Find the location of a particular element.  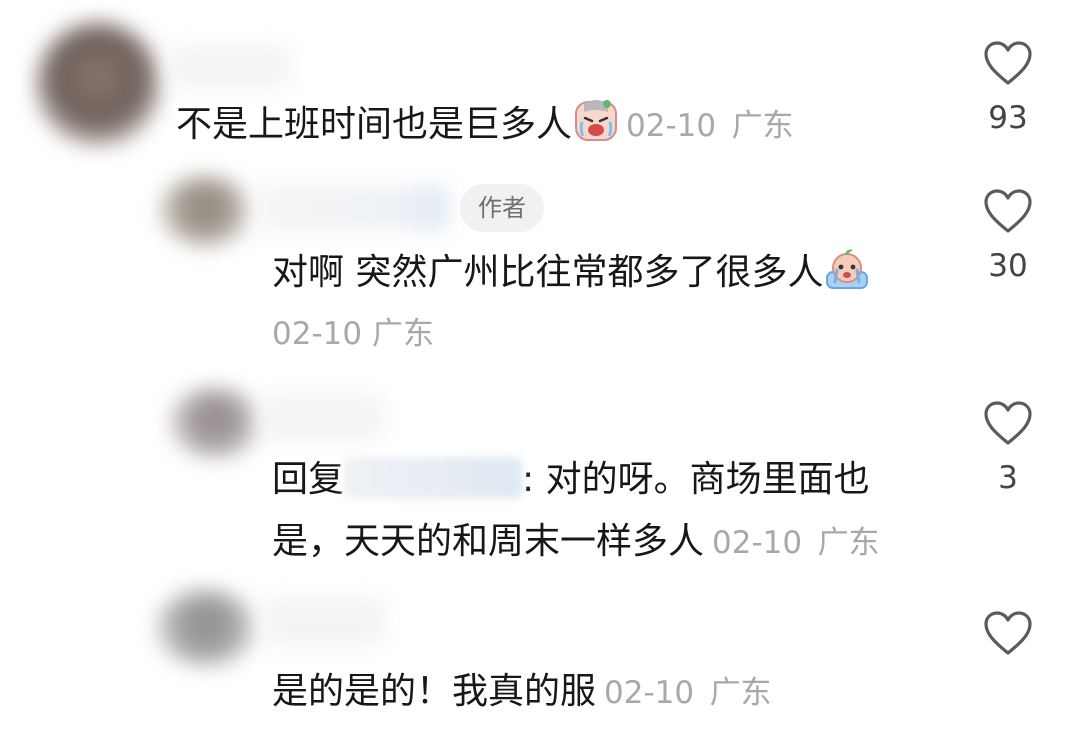

comment-text-line: 是的是的！我真的服 02-10 广东 is located at coordinates (522, 692).